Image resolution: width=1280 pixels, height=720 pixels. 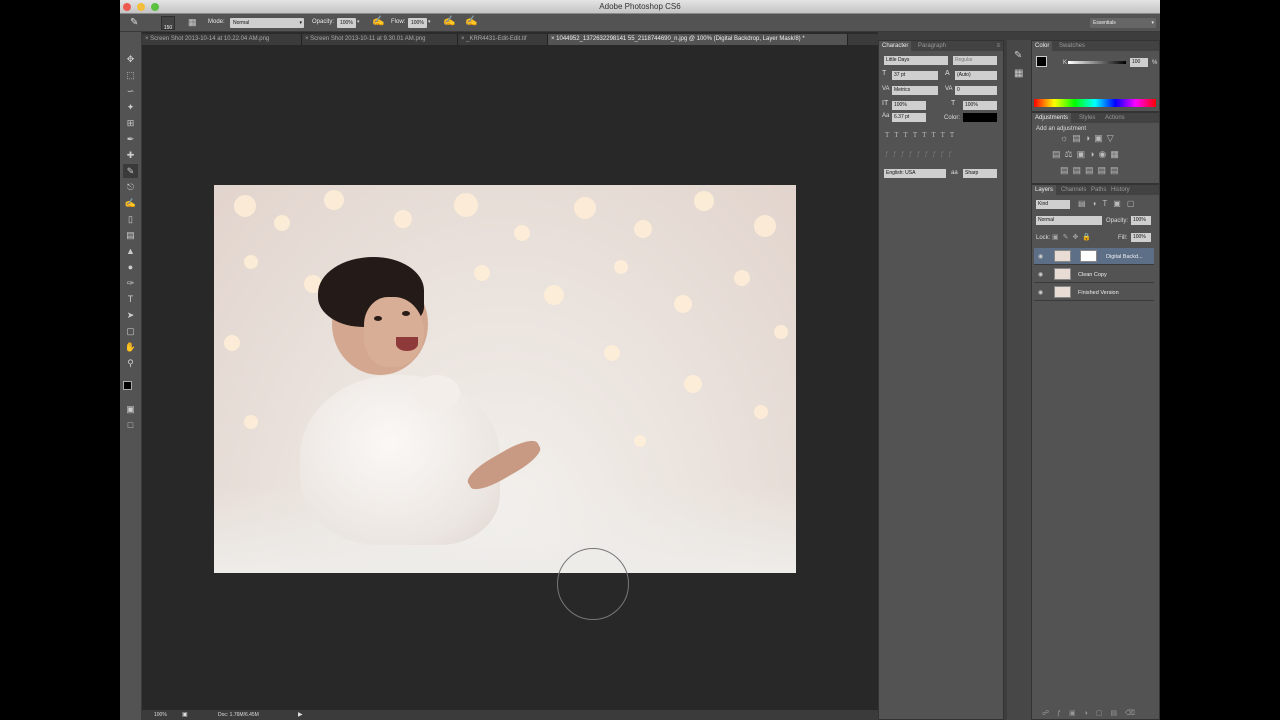 I want to click on pressure-opacity-icon: ✍, so click(x=378, y=21).